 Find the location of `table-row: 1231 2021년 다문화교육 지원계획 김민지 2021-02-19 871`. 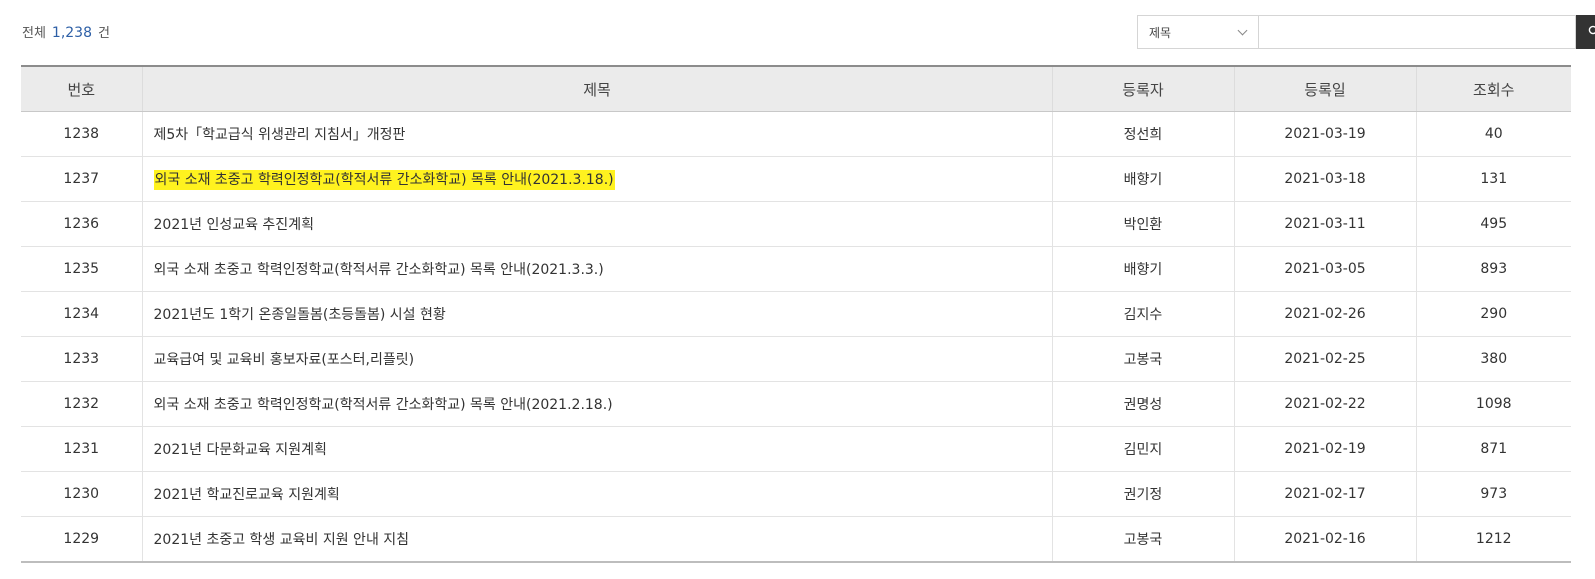

table-row: 1231 2021년 다문화교육 지원계획 김민지 2021-02-19 871 is located at coordinates (796, 449).